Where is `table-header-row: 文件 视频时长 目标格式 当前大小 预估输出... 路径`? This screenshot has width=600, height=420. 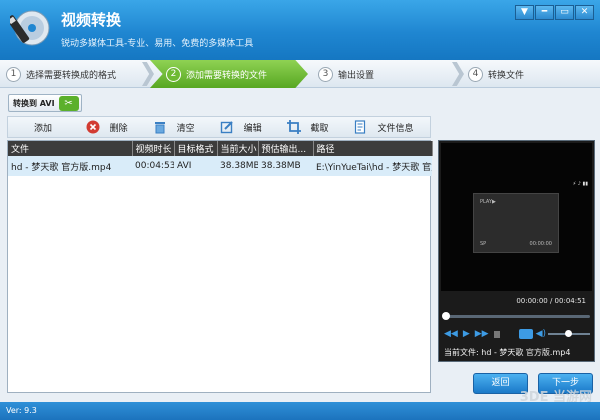
table-header-row: 文件 视频时长 目标格式 当前大小 预估输出... 路径 is located at coordinates (220, 148).